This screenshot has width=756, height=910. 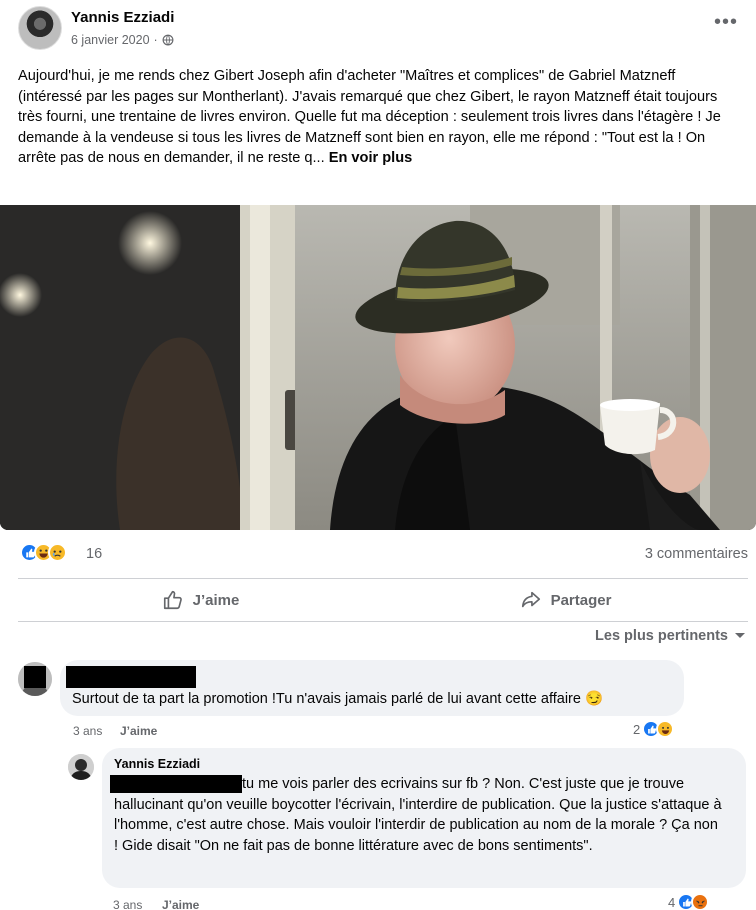 What do you see at coordinates (384, 554) in the screenshot?
I see `reactions-summary: 16 3 commentaires` at bounding box center [384, 554].